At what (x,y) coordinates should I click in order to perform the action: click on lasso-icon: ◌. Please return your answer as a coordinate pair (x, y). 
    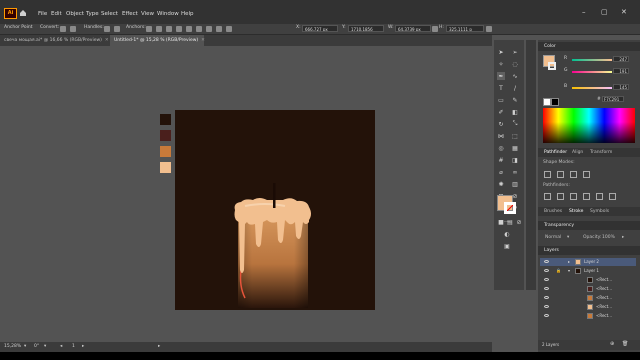
    Looking at the image, I should click on (515, 64).